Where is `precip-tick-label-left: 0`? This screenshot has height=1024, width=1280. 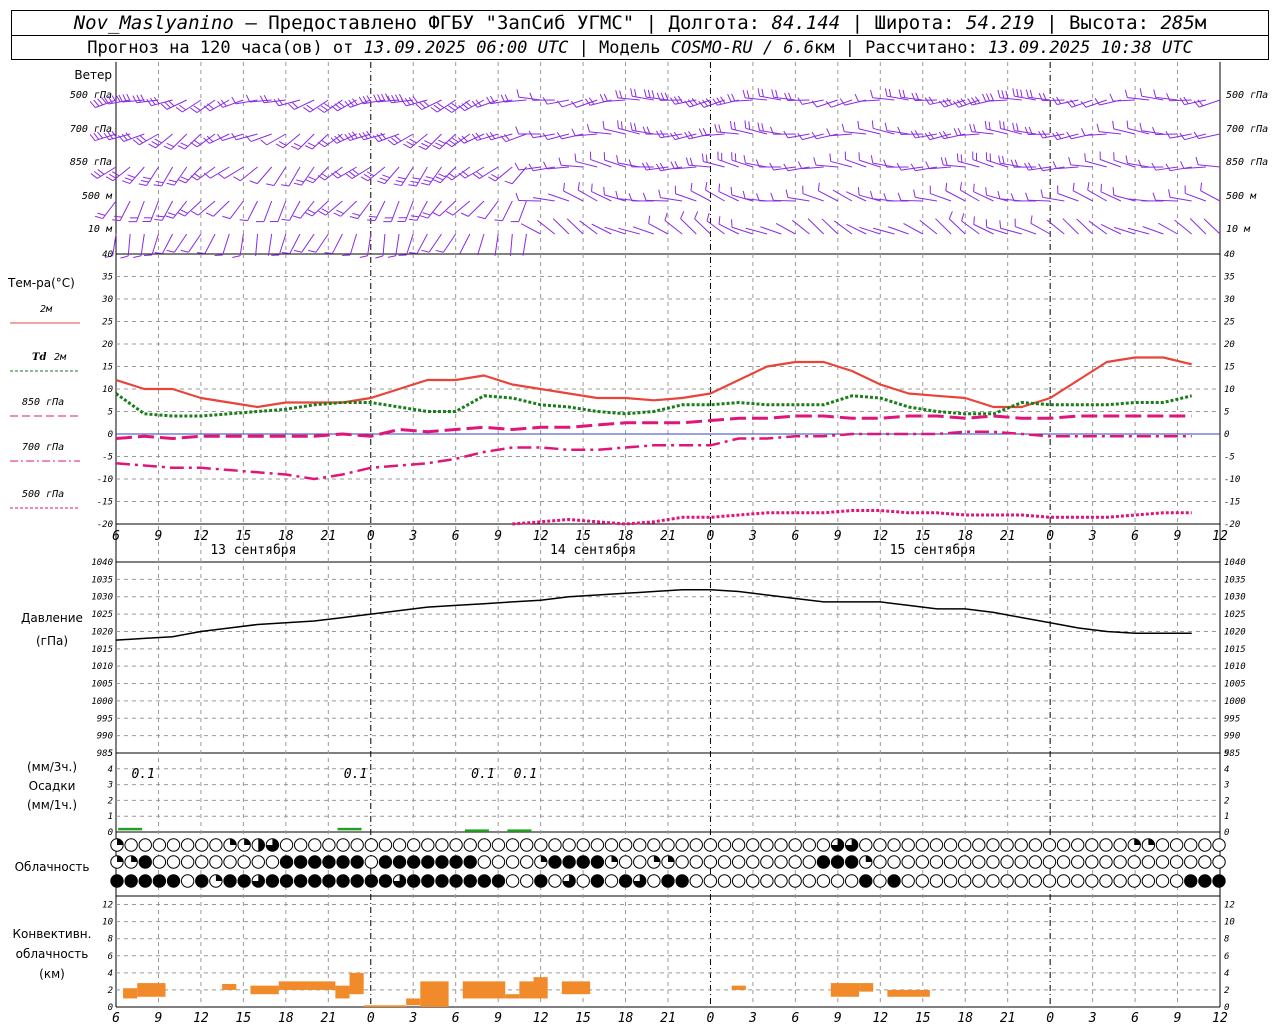
precip-tick-label-left: 0 is located at coordinates (110, 833).